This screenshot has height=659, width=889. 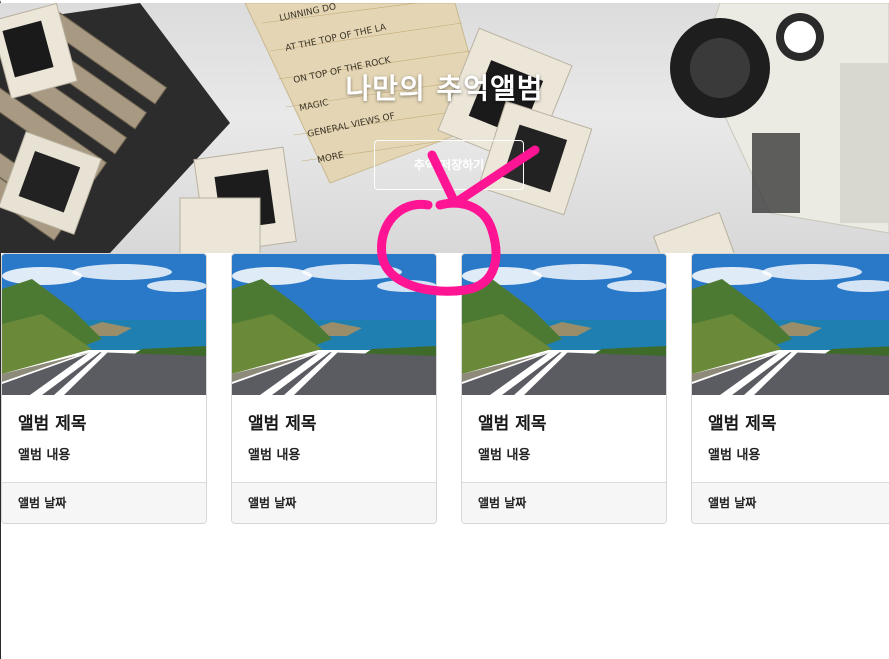 What do you see at coordinates (444, 88) in the screenshot?
I see `hero-title: 나만의 추억앨범` at bounding box center [444, 88].